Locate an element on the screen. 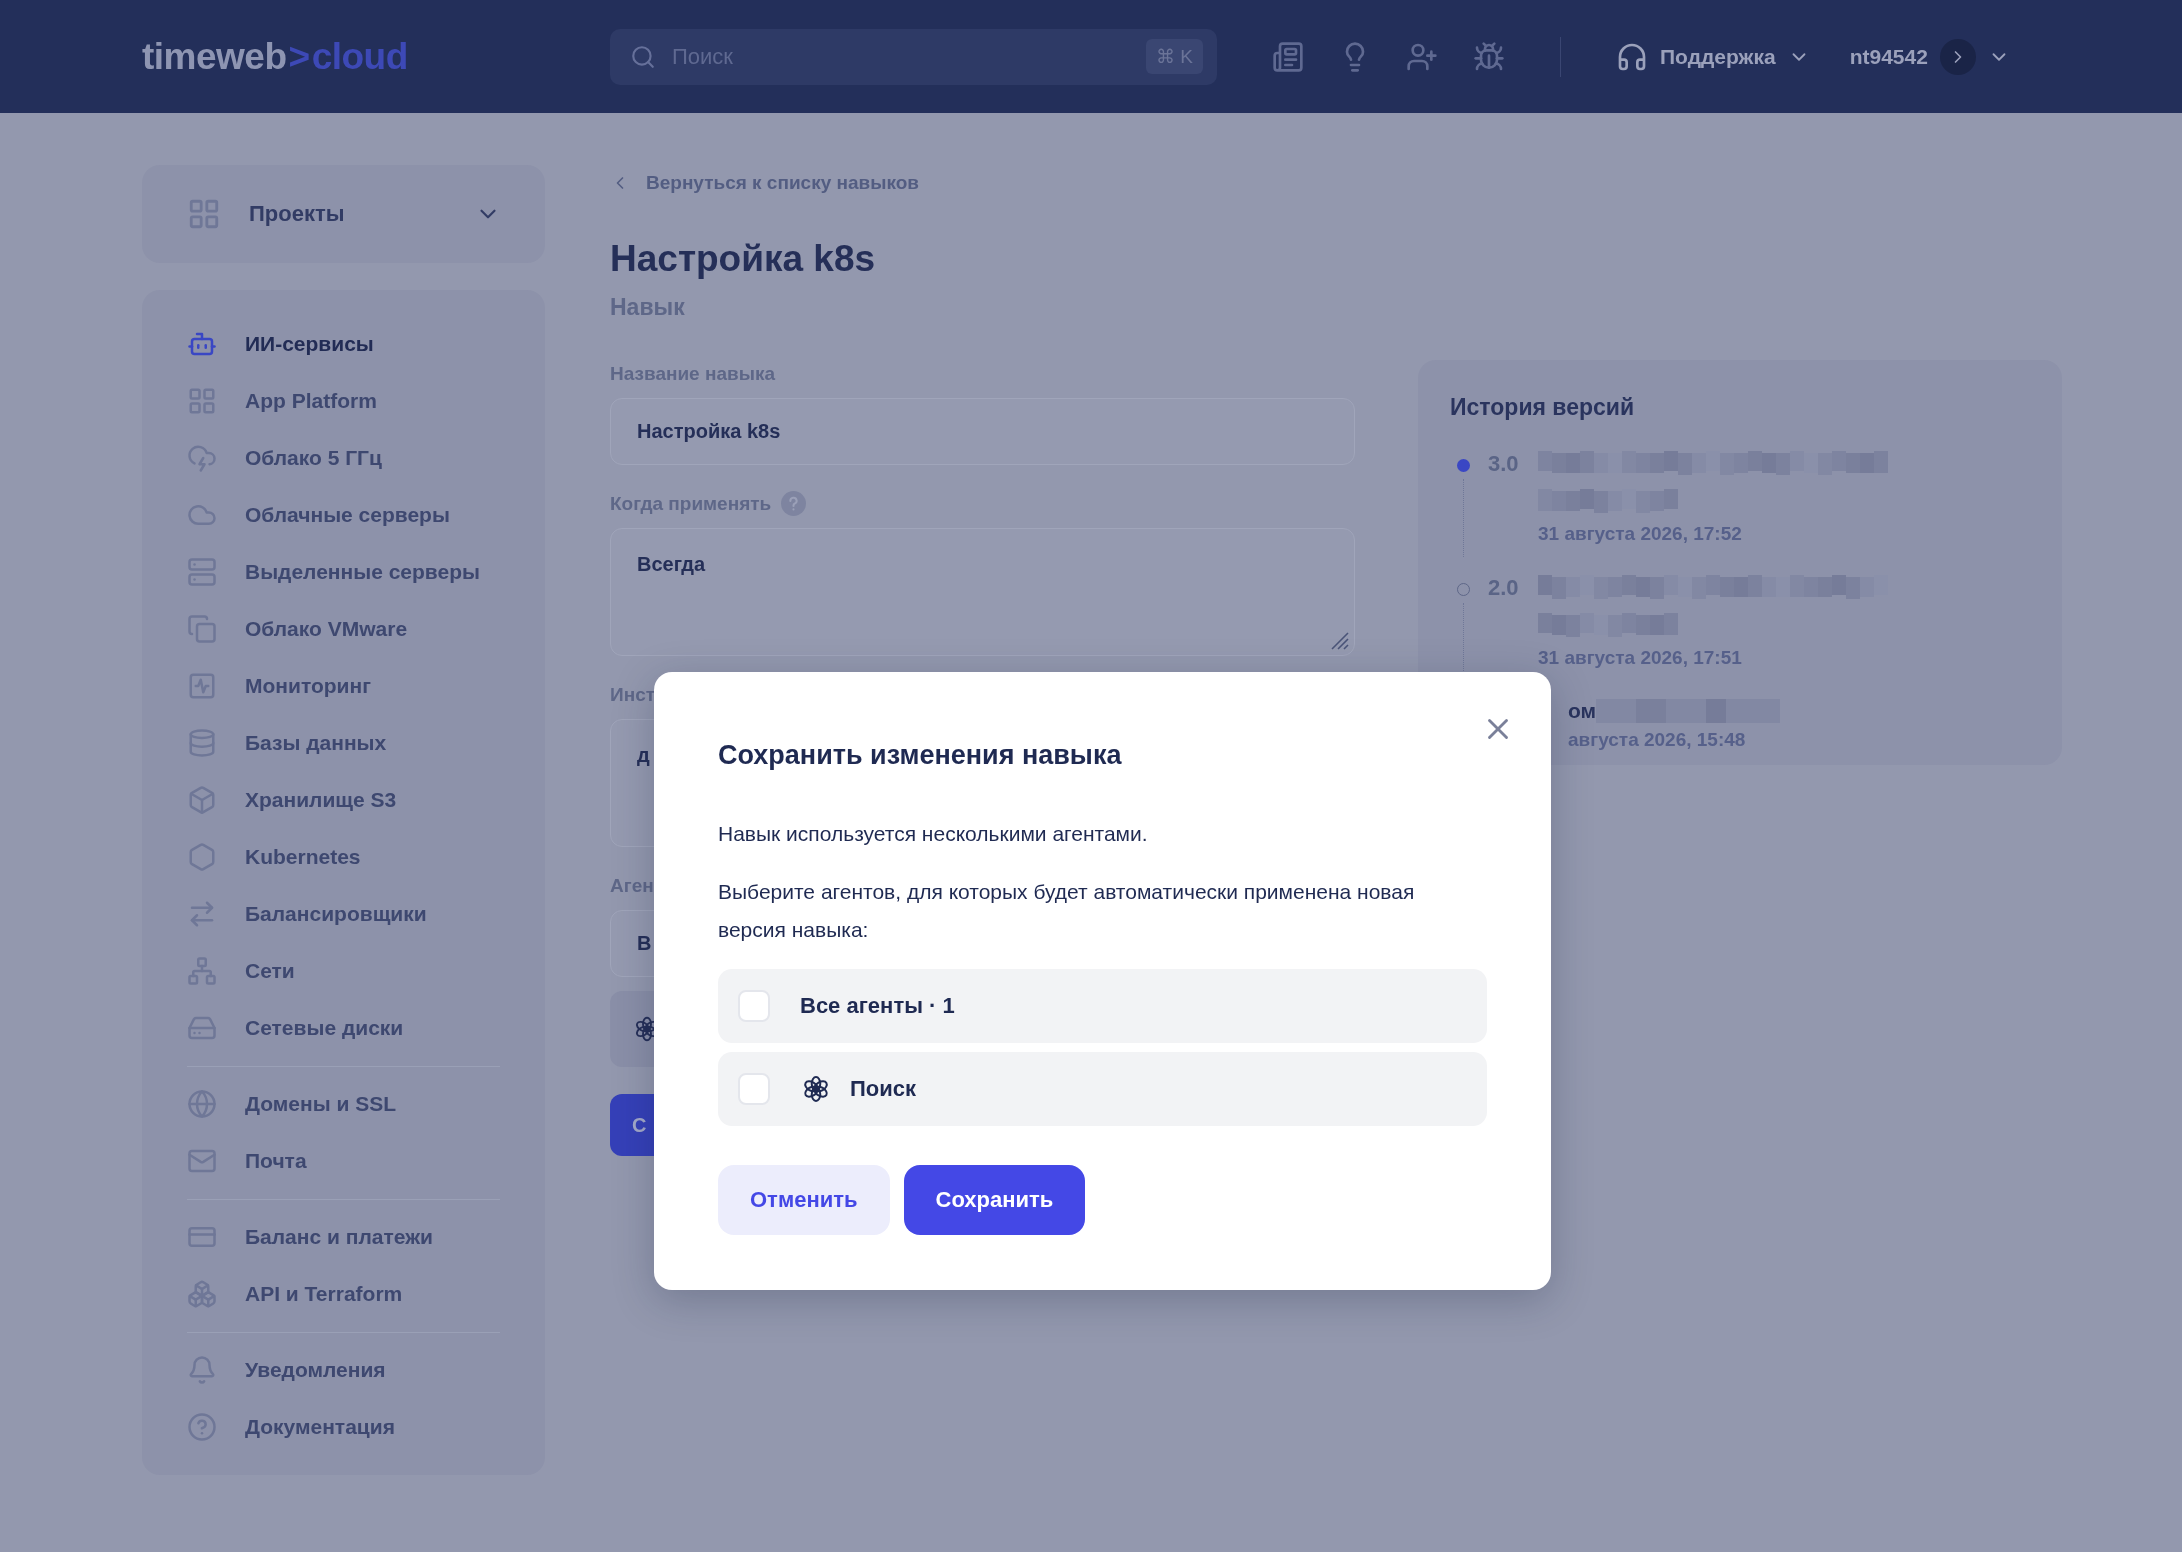 Image resolution: width=2182 pixels, height=1552 pixels. dialog-text: Навык используется несколькими агентами. is located at coordinates (933, 834).